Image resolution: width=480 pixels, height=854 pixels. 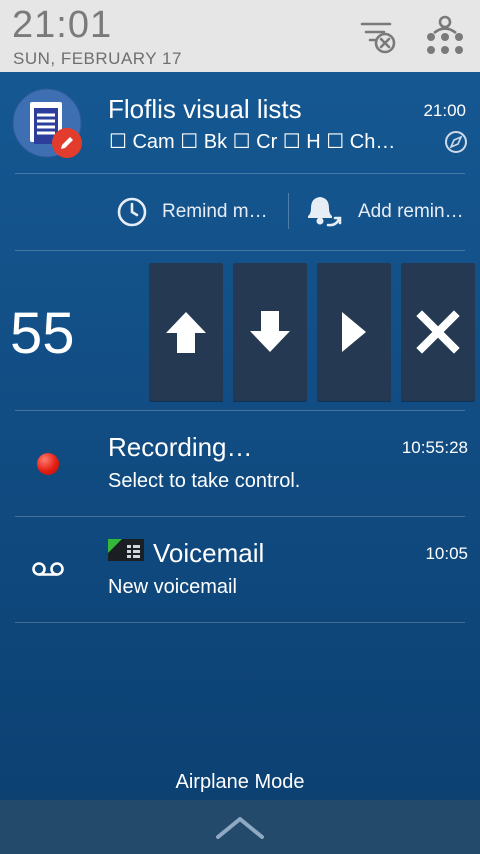 I want to click on status-header: 21:01 SUN, FEBRUARY 17, so click(x=240, y=36).